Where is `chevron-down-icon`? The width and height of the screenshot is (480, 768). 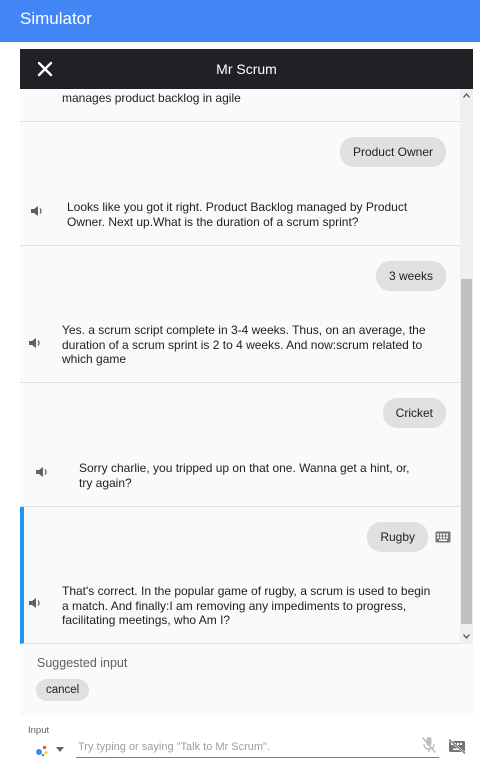
chevron-down-icon is located at coordinates (60, 749).